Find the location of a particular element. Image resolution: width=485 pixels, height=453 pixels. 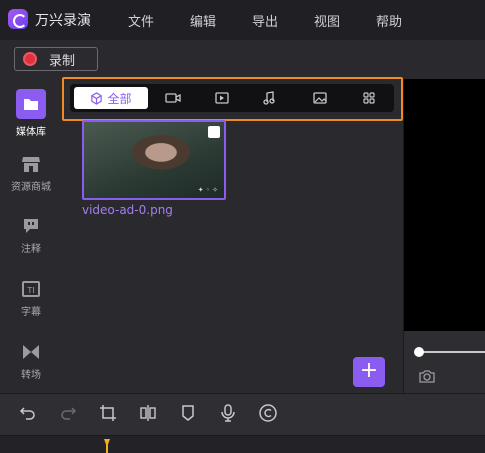

camera-icon is located at coordinates (427, 376).